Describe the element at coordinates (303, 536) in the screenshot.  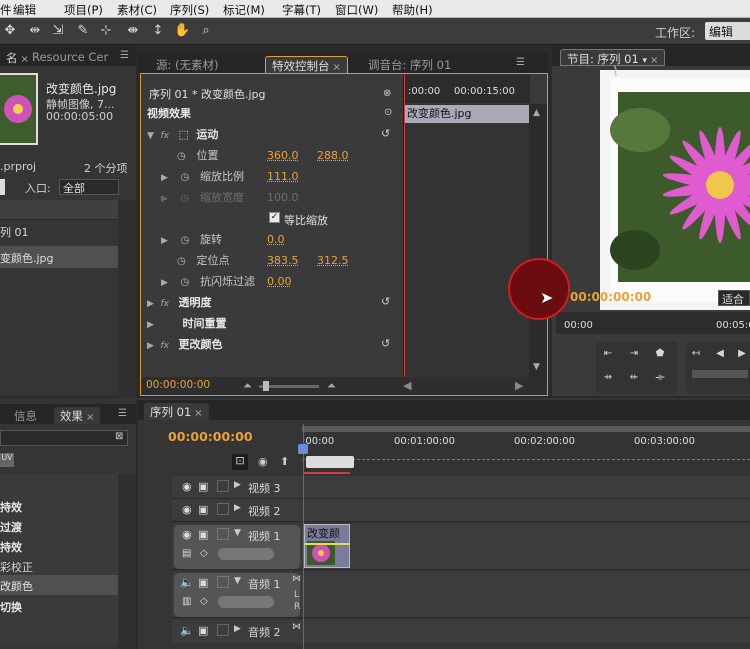
I see `timeline-playhead` at that location.